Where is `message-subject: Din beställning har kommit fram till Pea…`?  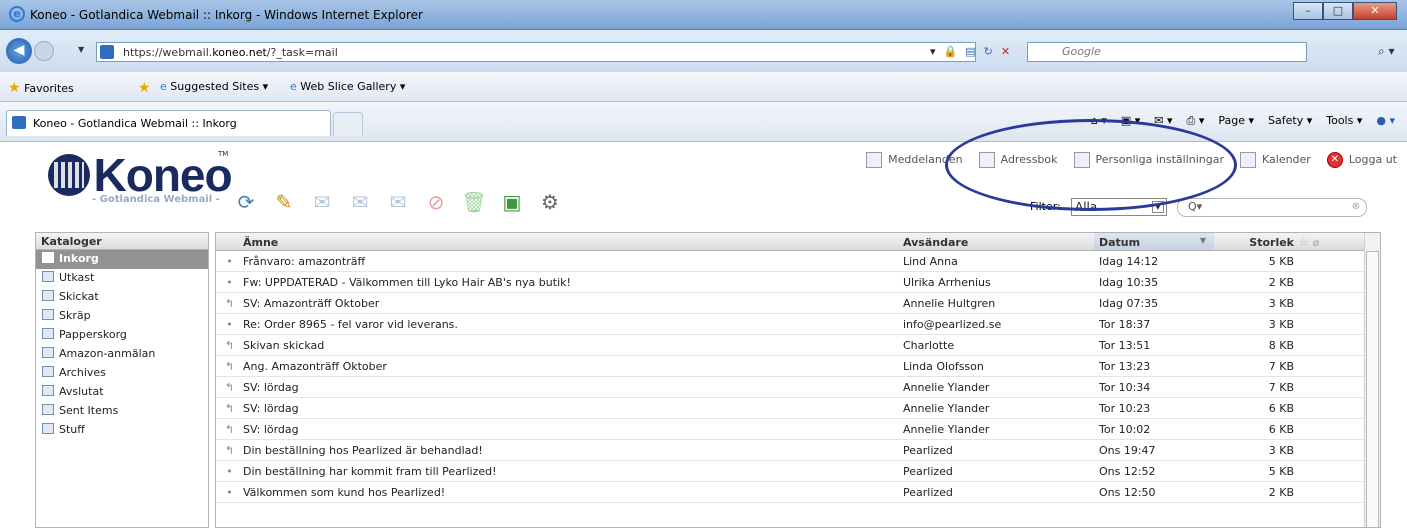
message-subject: Din beställning har kommit fram till Pea… is located at coordinates (568, 471).